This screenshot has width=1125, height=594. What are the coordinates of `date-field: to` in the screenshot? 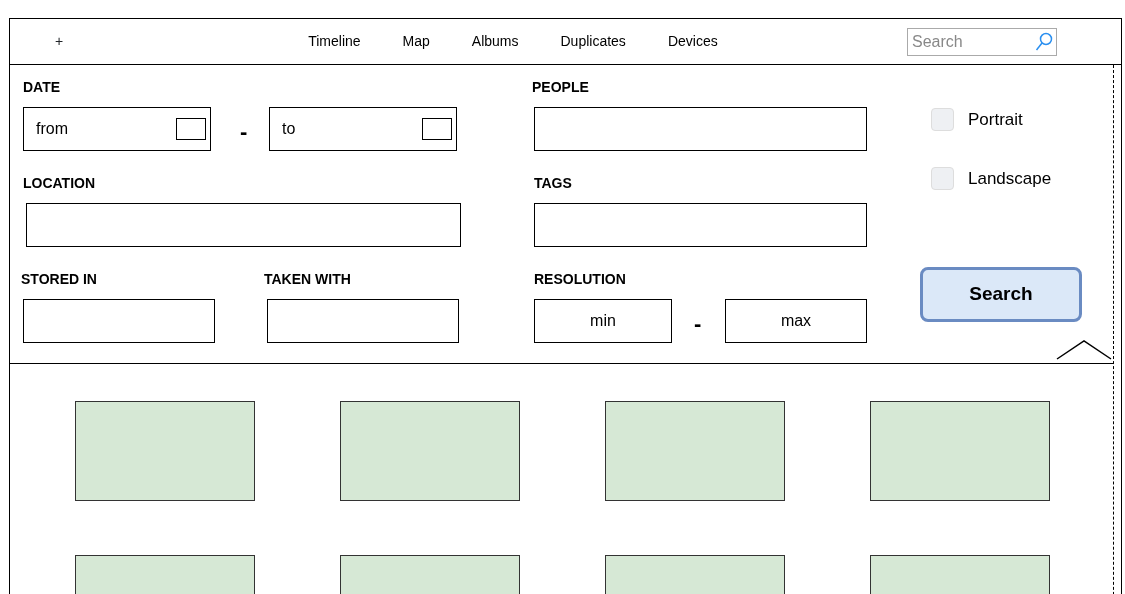 It's located at (363, 129).